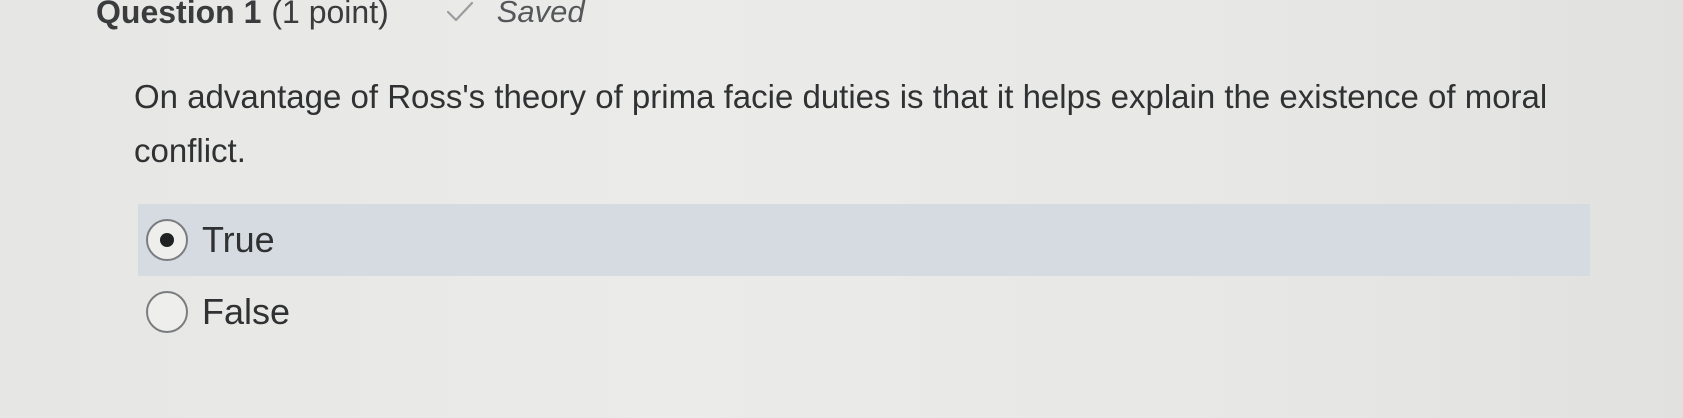  What do you see at coordinates (238, 240) in the screenshot?
I see `option-true-label: True` at bounding box center [238, 240].